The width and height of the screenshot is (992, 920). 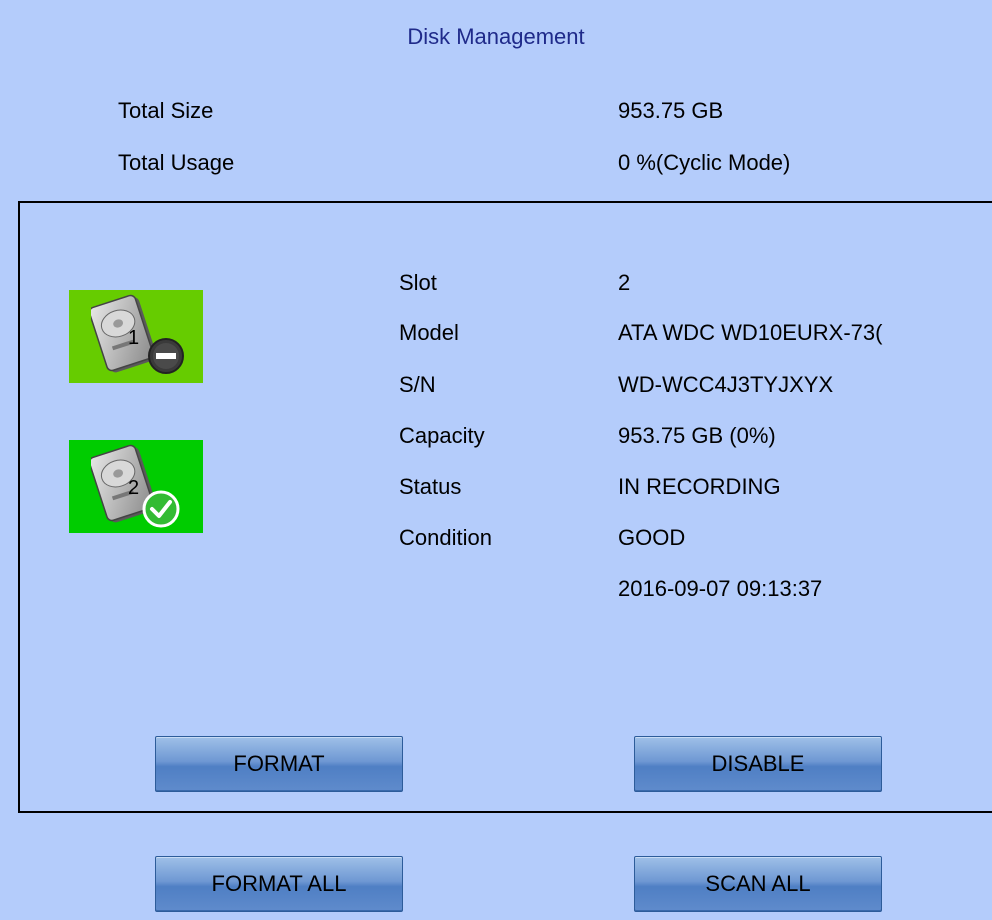 What do you see at coordinates (176, 162) in the screenshot?
I see `total-usage-label: Total Usage` at bounding box center [176, 162].